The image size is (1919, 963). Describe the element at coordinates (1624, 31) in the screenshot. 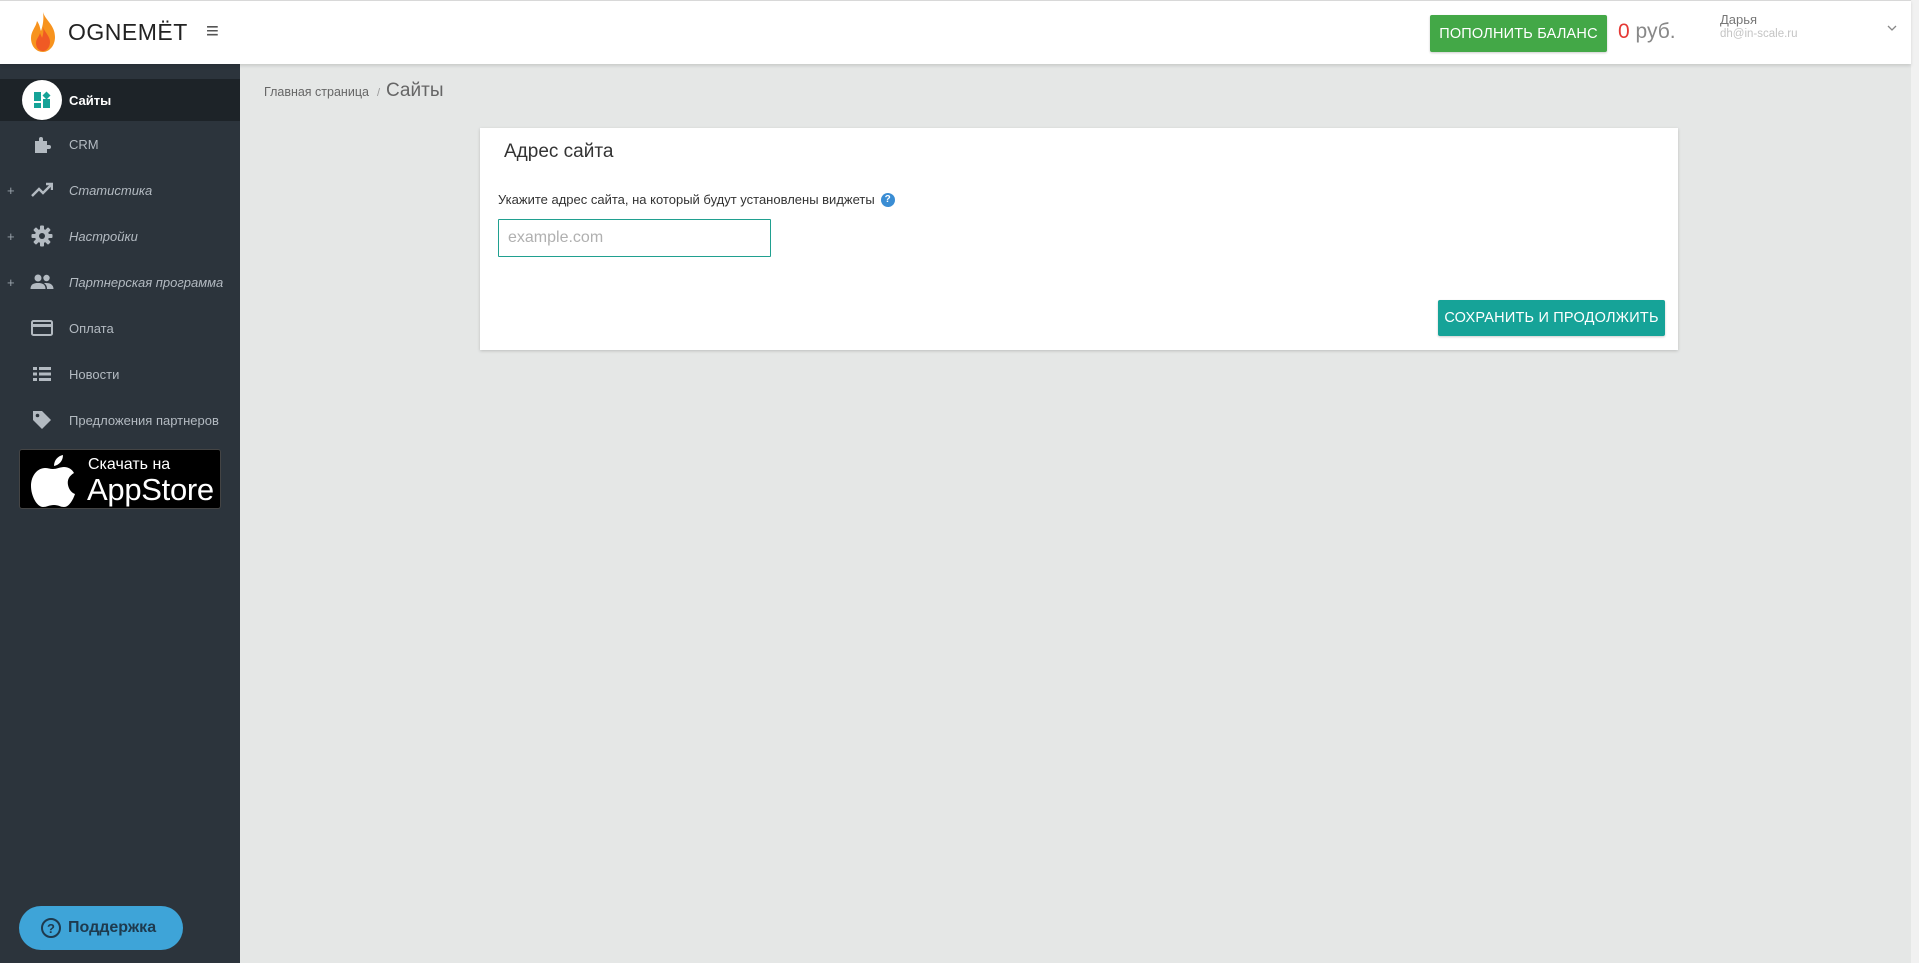

I see `balance-amount: 0` at that location.